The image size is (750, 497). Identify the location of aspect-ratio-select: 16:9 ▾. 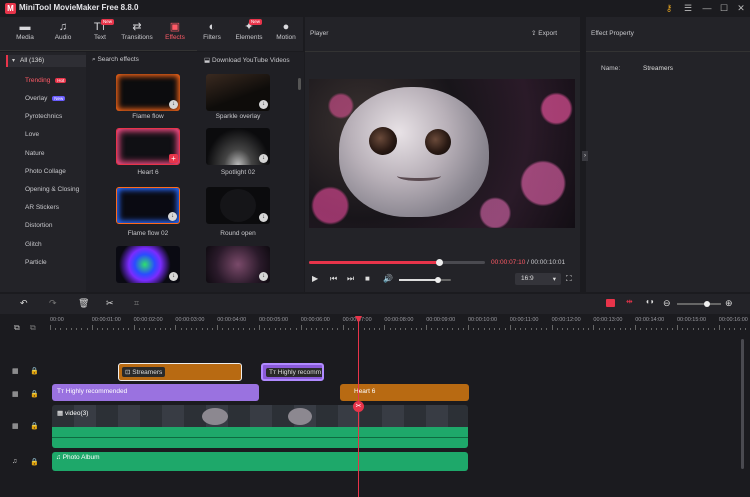
(538, 279).